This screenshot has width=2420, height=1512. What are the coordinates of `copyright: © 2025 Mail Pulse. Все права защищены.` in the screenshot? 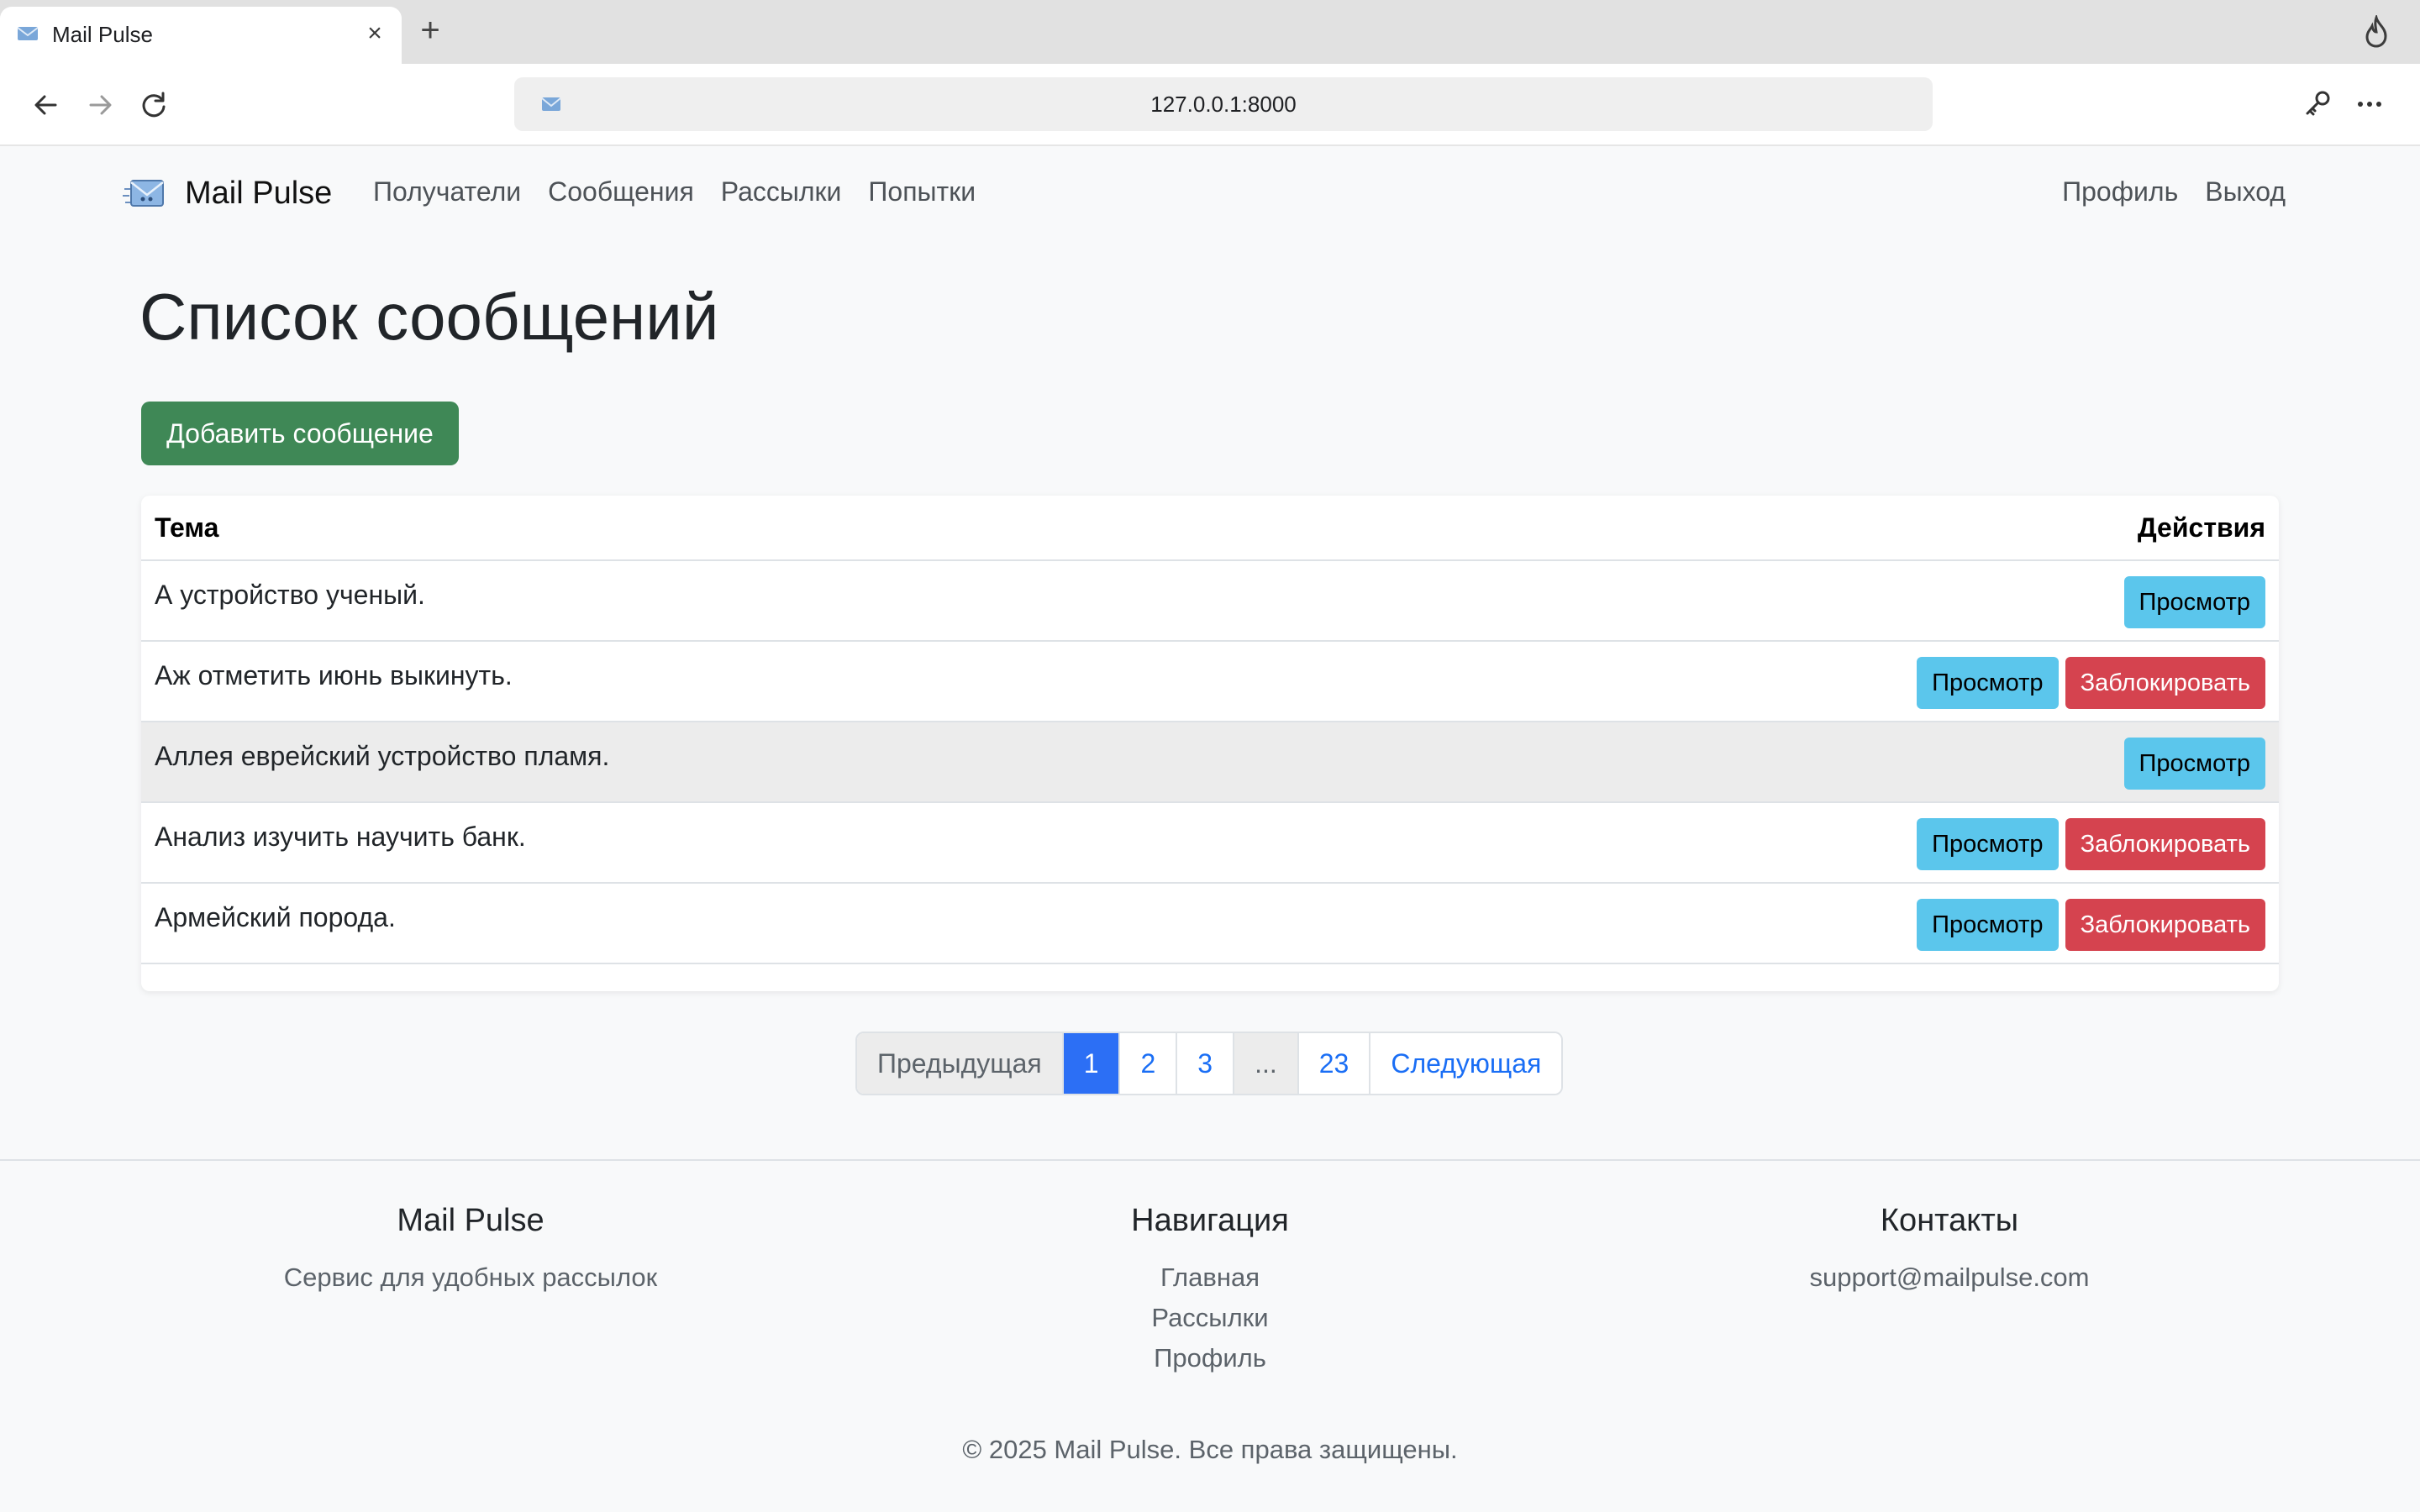 It's located at (1210, 1449).